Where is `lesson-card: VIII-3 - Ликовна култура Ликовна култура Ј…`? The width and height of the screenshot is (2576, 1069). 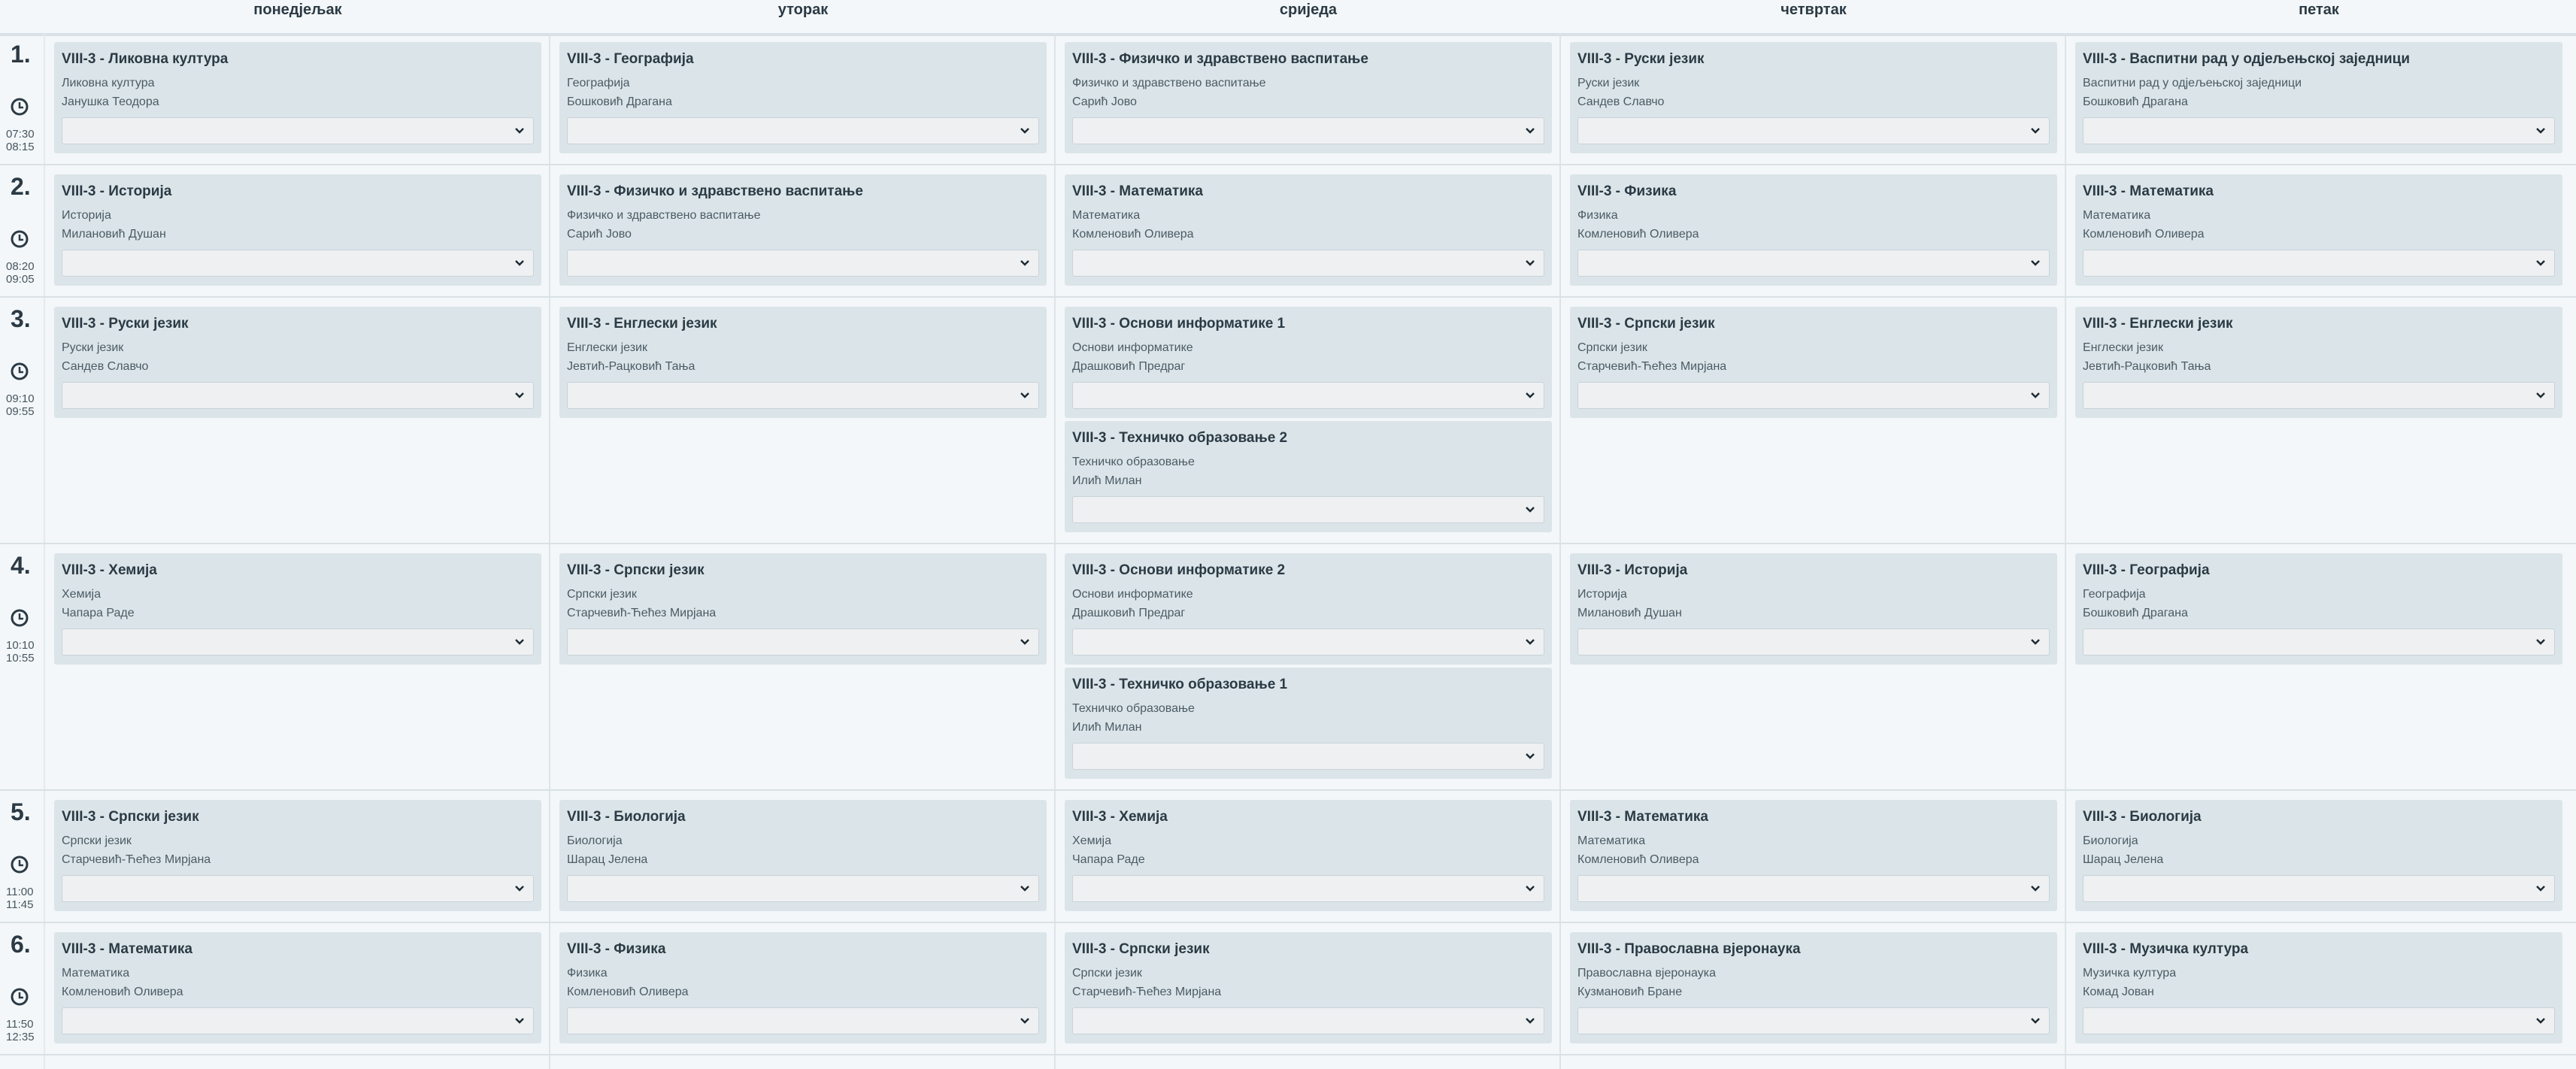
lesson-card: VIII-3 - Ликовна култура Ликовна култура Ј… is located at coordinates (297, 97).